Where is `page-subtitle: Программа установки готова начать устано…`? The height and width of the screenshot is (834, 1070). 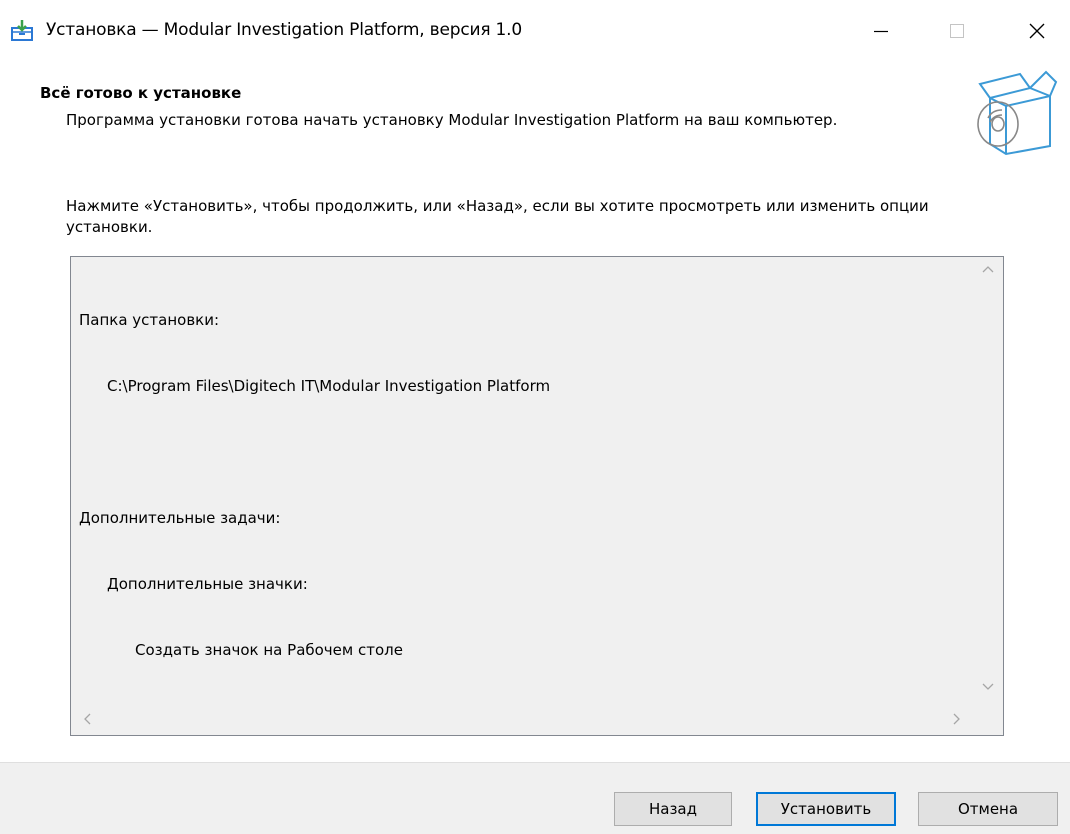 page-subtitle: Программа установки готова начать устано… is located at coordinates (452, 120).